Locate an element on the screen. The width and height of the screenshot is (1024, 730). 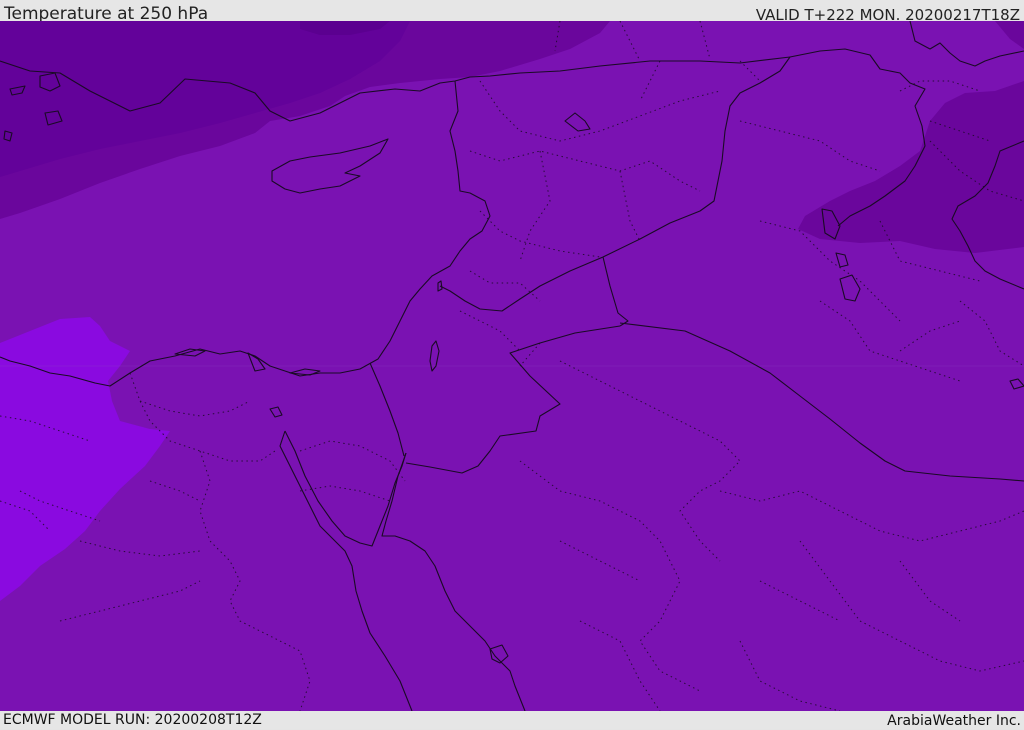
model-run-label: ECMWF MODEL RUN: 20200208T12Z is located at coordinates (132, 720).